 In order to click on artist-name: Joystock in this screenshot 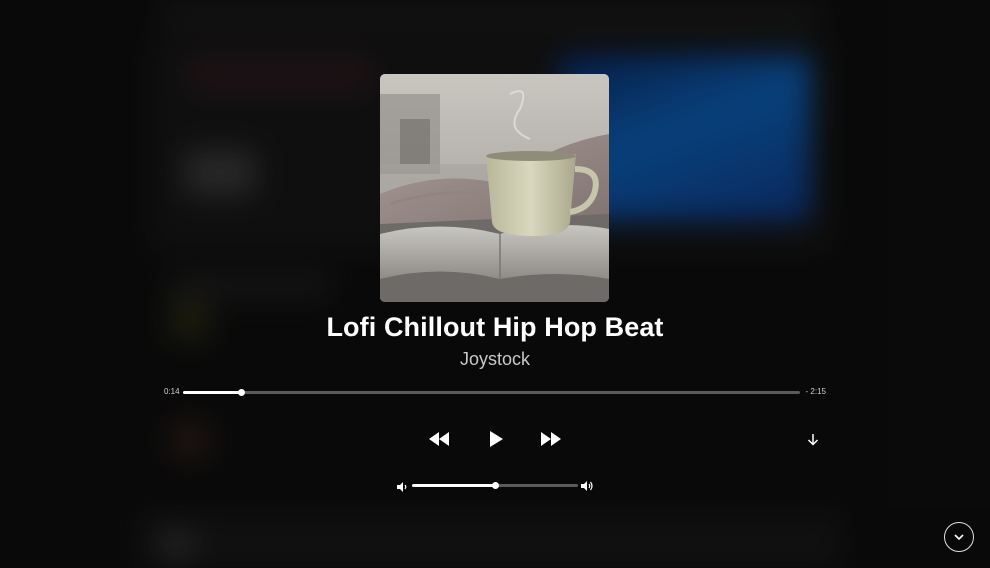, I will do `click(495, 359)`.